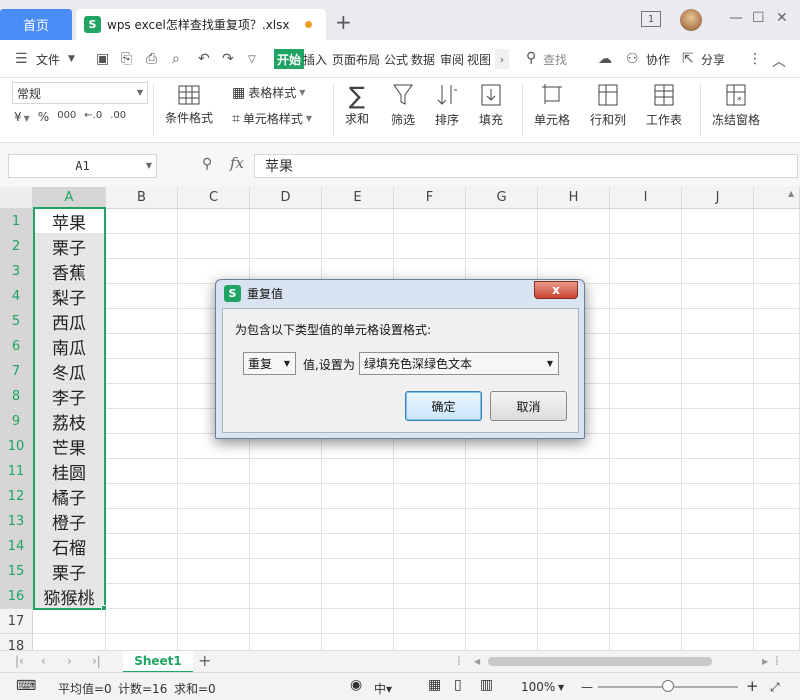  I want to click on percent-button: %, so click(43, 117).